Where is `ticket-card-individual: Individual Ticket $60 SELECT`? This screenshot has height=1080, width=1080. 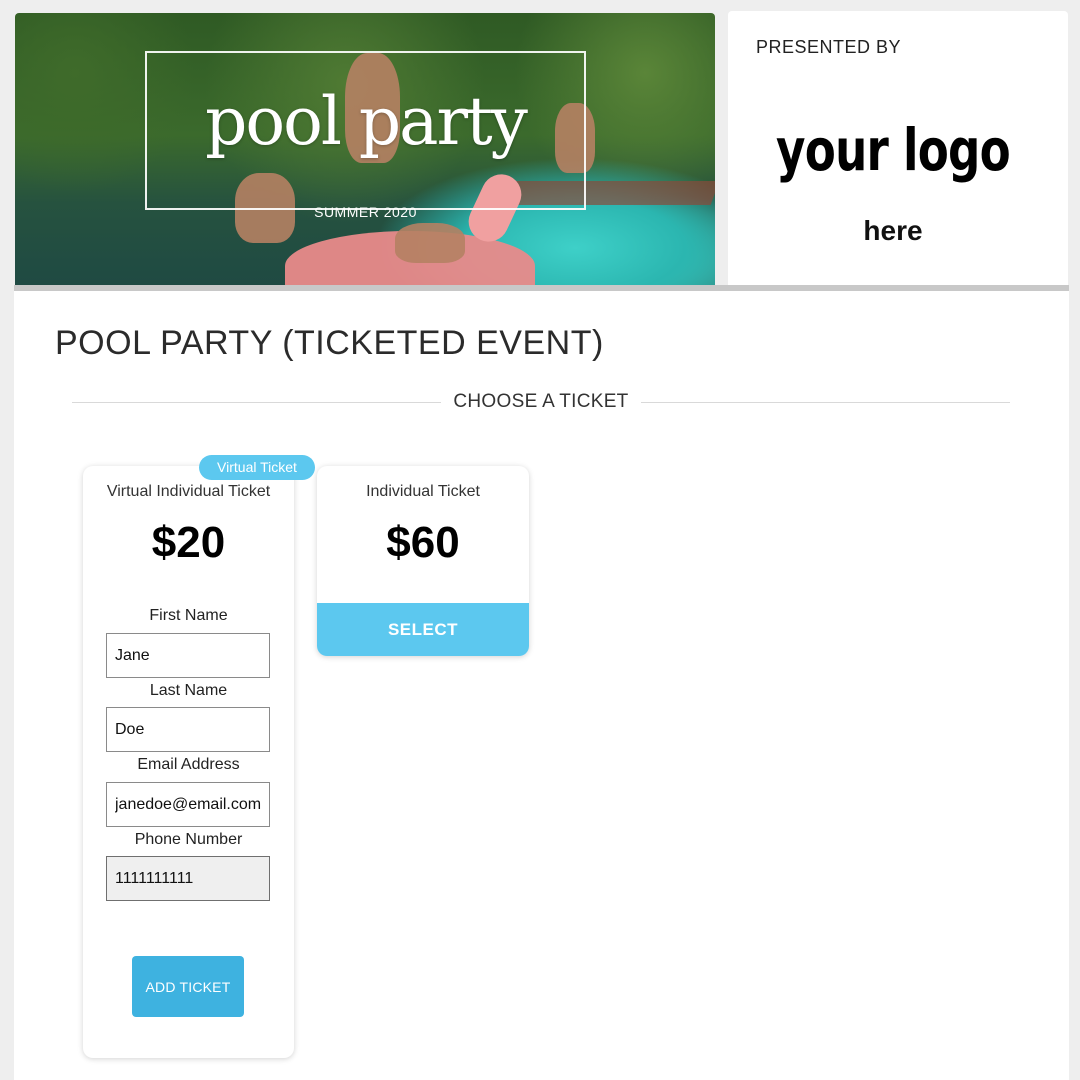
ticket-card-individual: Individual Ticket $60 SELECT is located at coordinates (423, 561).